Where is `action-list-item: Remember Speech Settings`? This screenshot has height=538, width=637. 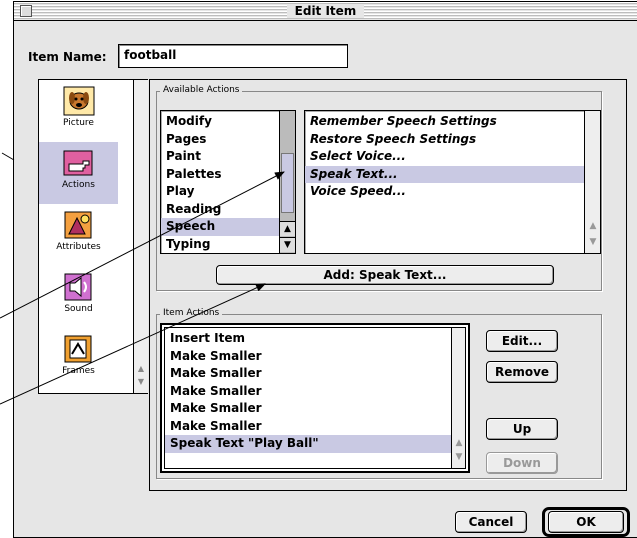
action-list-item: Remember Speech Settings is located at coordinates (444, 122).